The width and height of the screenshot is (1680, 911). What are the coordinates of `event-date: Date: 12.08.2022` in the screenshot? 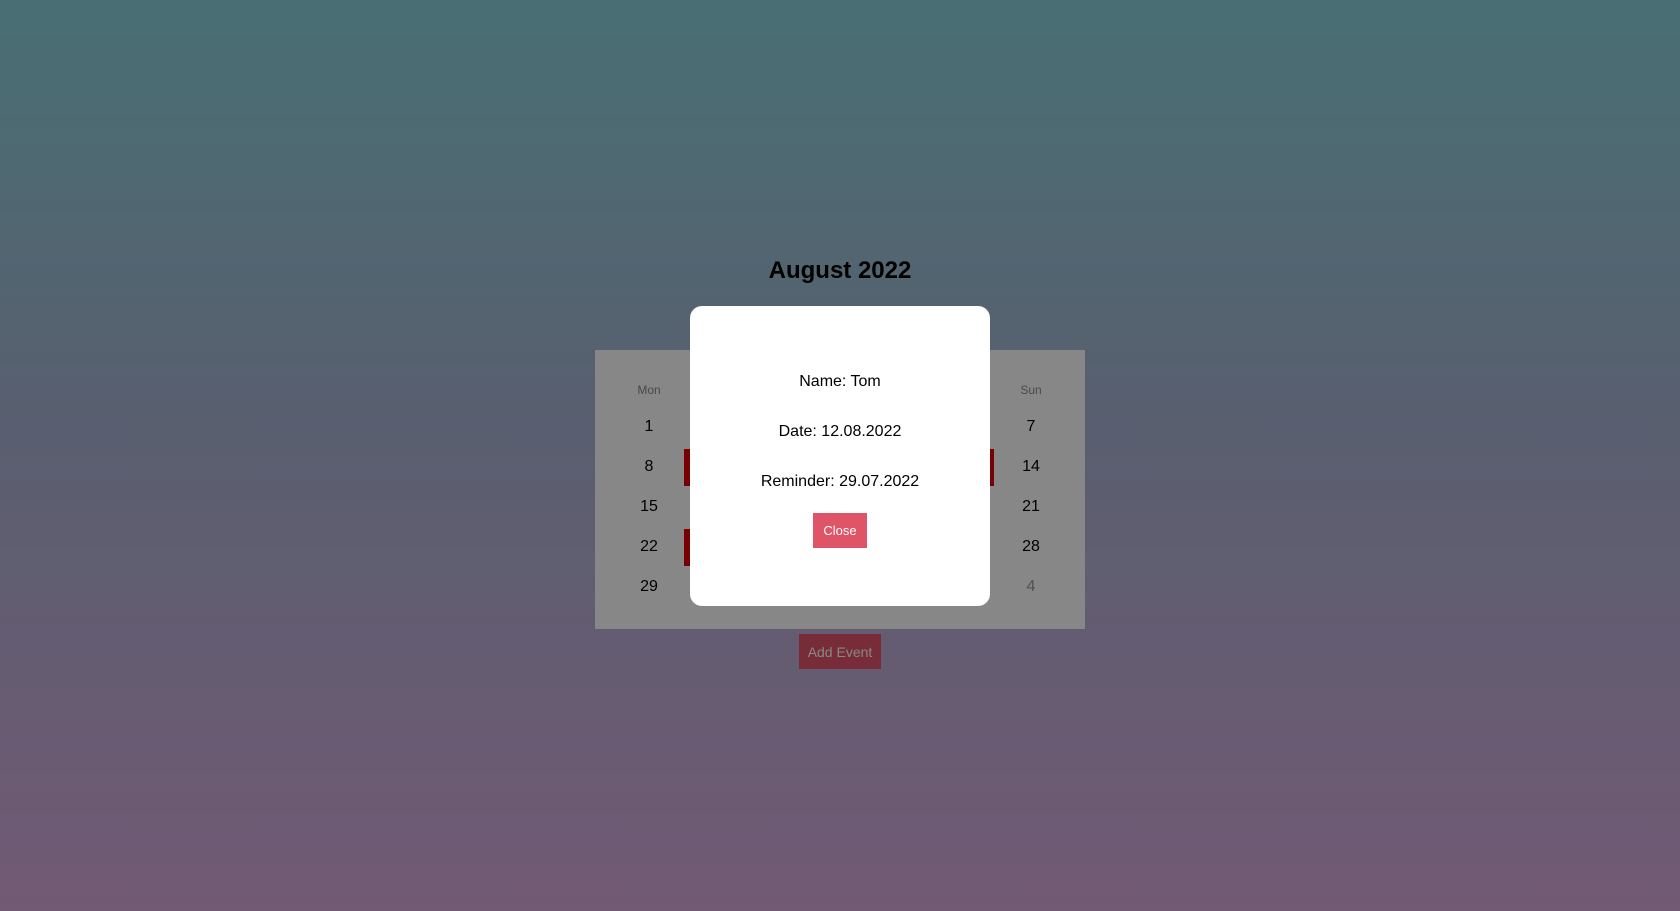 It's located at (840, 431).